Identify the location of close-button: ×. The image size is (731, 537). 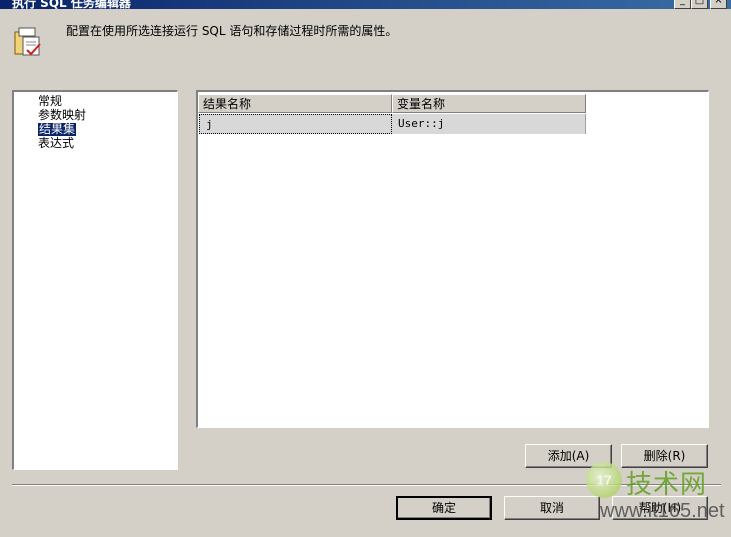
(718, 4).